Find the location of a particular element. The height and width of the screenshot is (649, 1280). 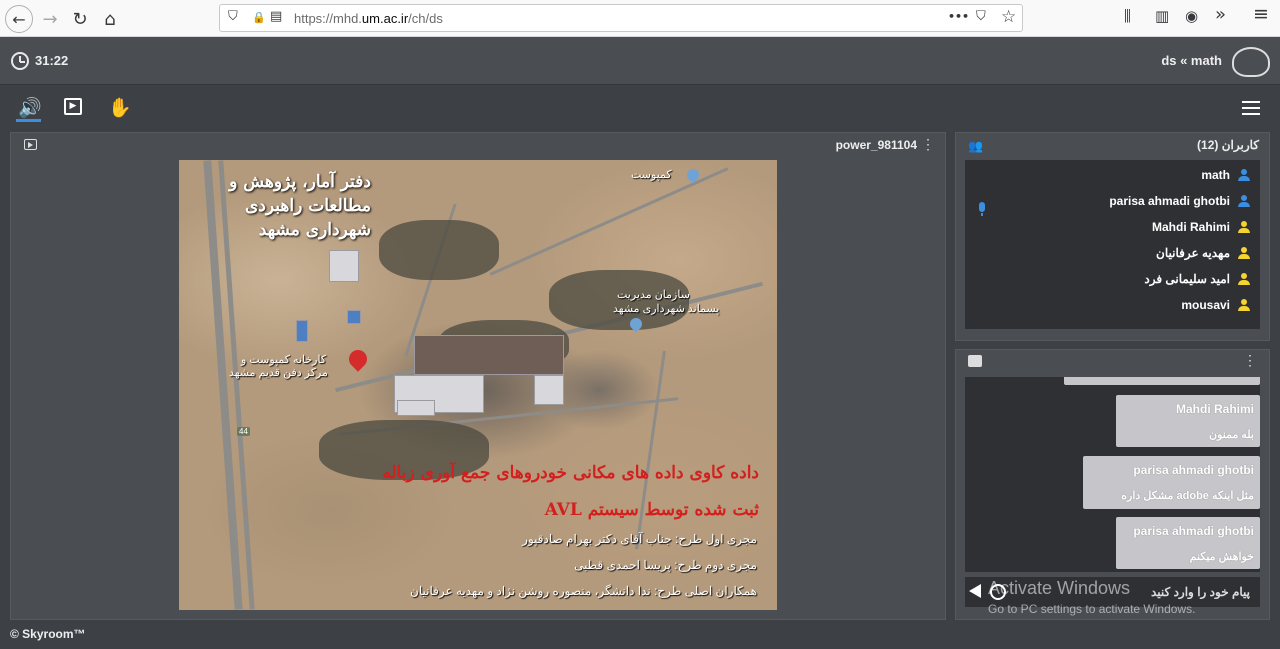

user-item: mousavi is located at coordinates (1112, 306).